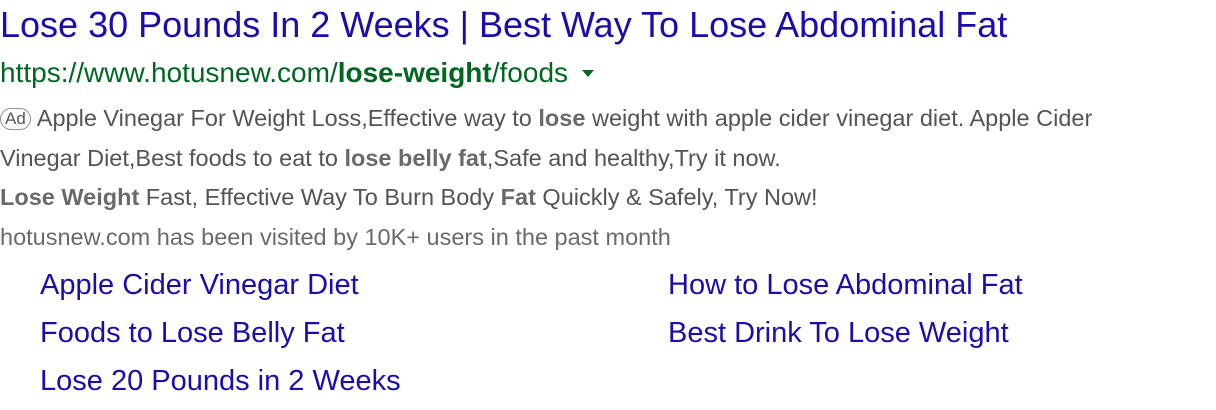 This screenshot has width=1216, height=410. Describe the element at coordinates (414, 72) in the screenshot. I see `url-bold-part: lose-weight` at that location.